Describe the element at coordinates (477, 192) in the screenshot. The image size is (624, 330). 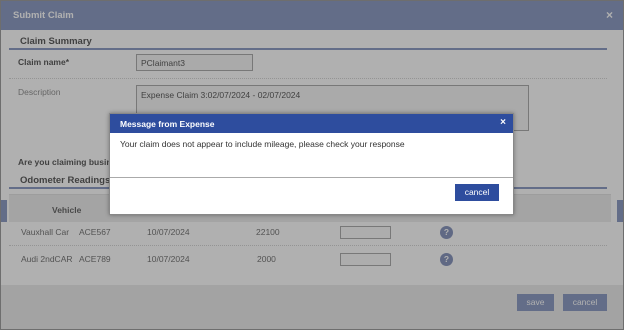
I see `dialog-cancel-button: cancel` at that location.